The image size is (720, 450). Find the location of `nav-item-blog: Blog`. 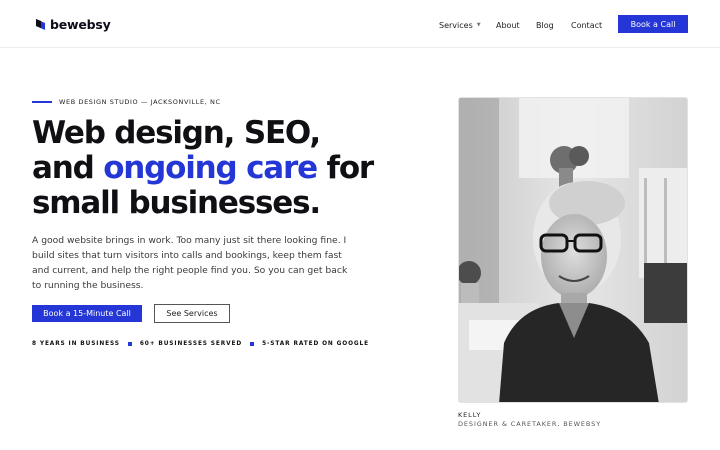

nav-item-blog: Blog is located at coordinates (545, 25).